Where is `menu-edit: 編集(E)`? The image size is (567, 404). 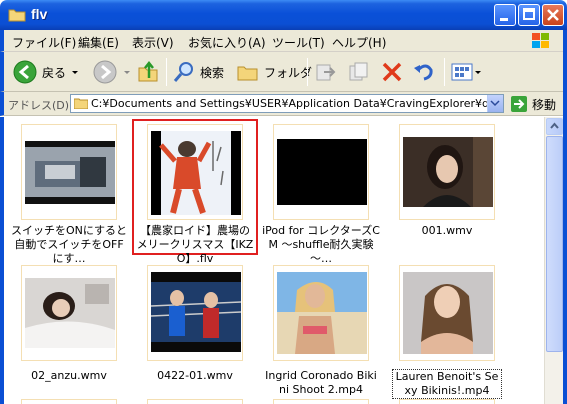
menu-edit: 編集(E) is located at coordinates (98, 42).